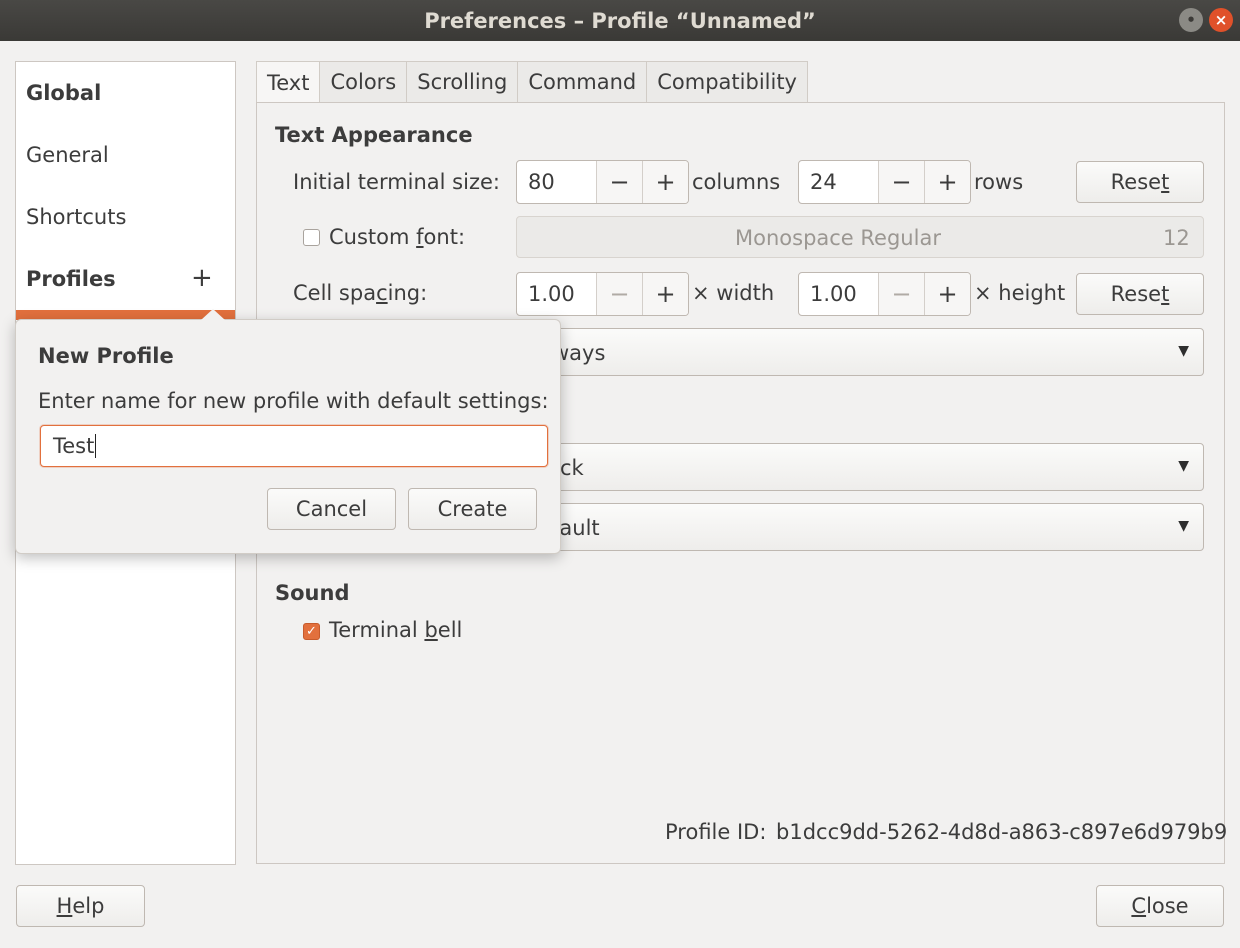 The width and height of the screenshot is (1240, 948). I want to click on add-profile-button: +, so click(202, 278).